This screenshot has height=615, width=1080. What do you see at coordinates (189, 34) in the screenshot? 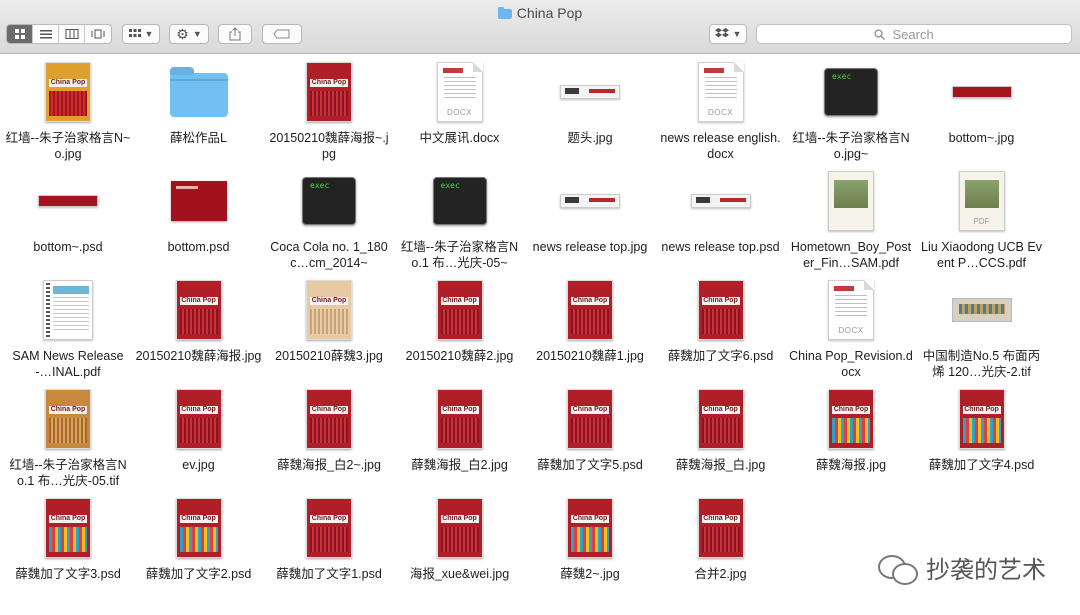
I see `action-button: ⚙ ▼` at bounding box center [189, 34].